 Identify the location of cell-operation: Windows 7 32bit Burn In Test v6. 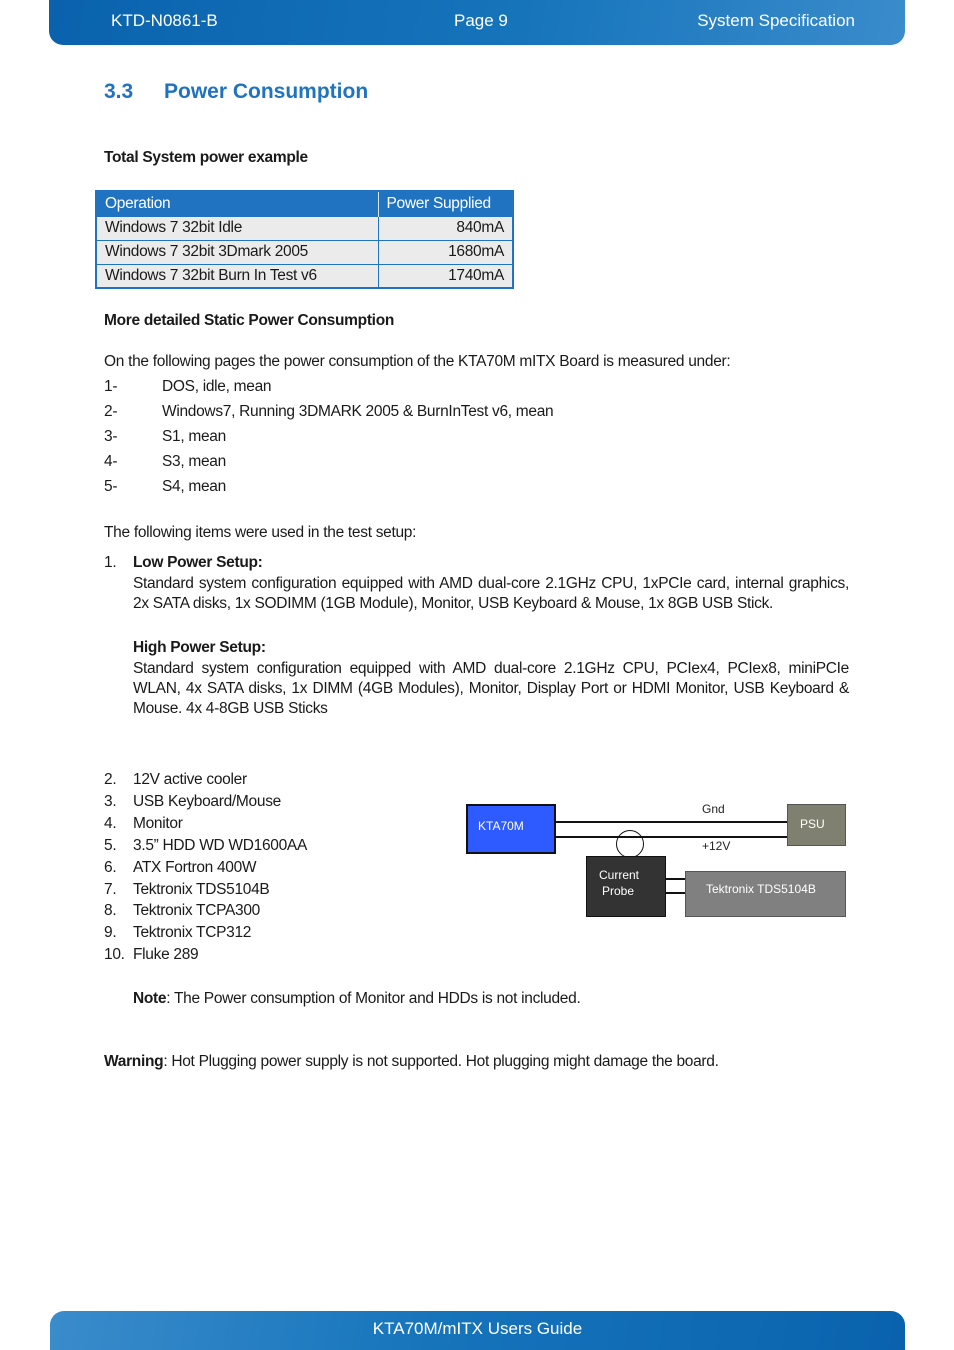
(237, 276).